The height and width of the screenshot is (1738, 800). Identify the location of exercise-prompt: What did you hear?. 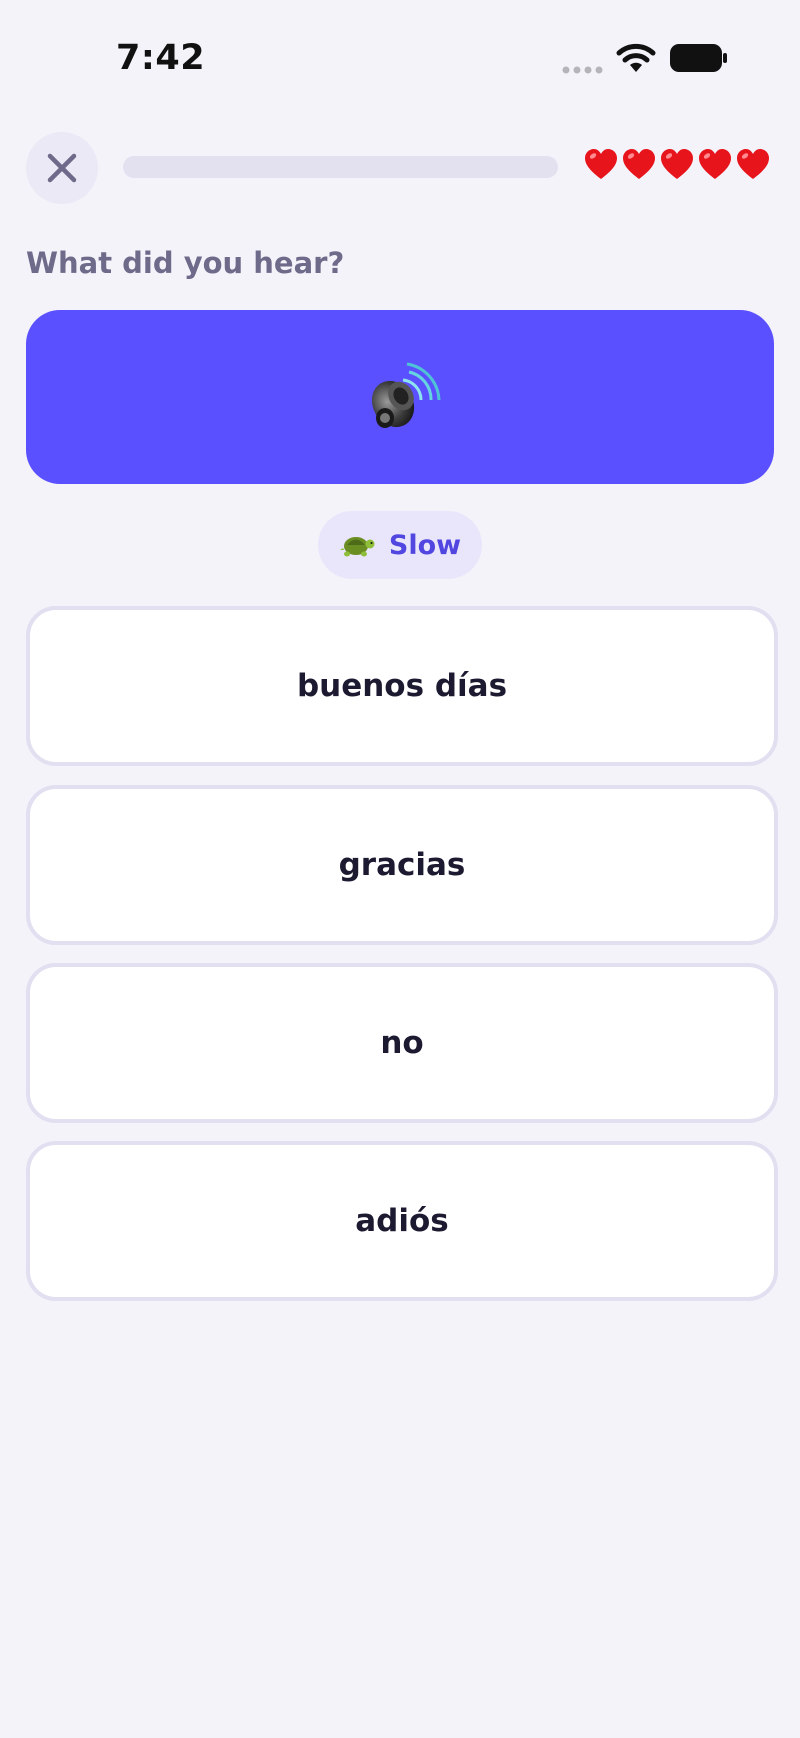
(185, 263).